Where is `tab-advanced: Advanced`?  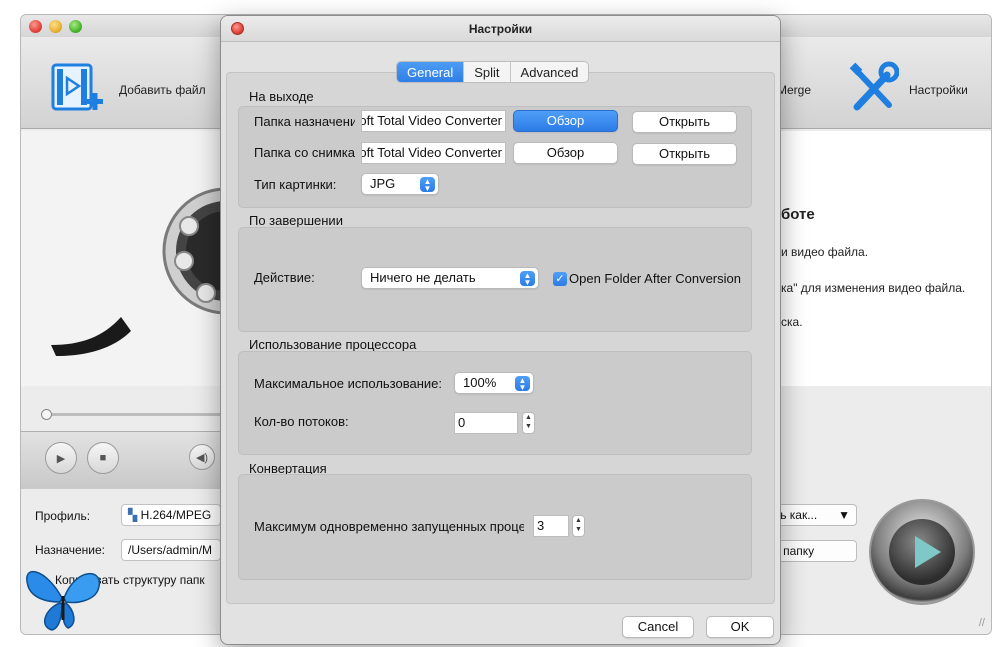 tab-advanced: Advanced is located at coordinates (550, 72).